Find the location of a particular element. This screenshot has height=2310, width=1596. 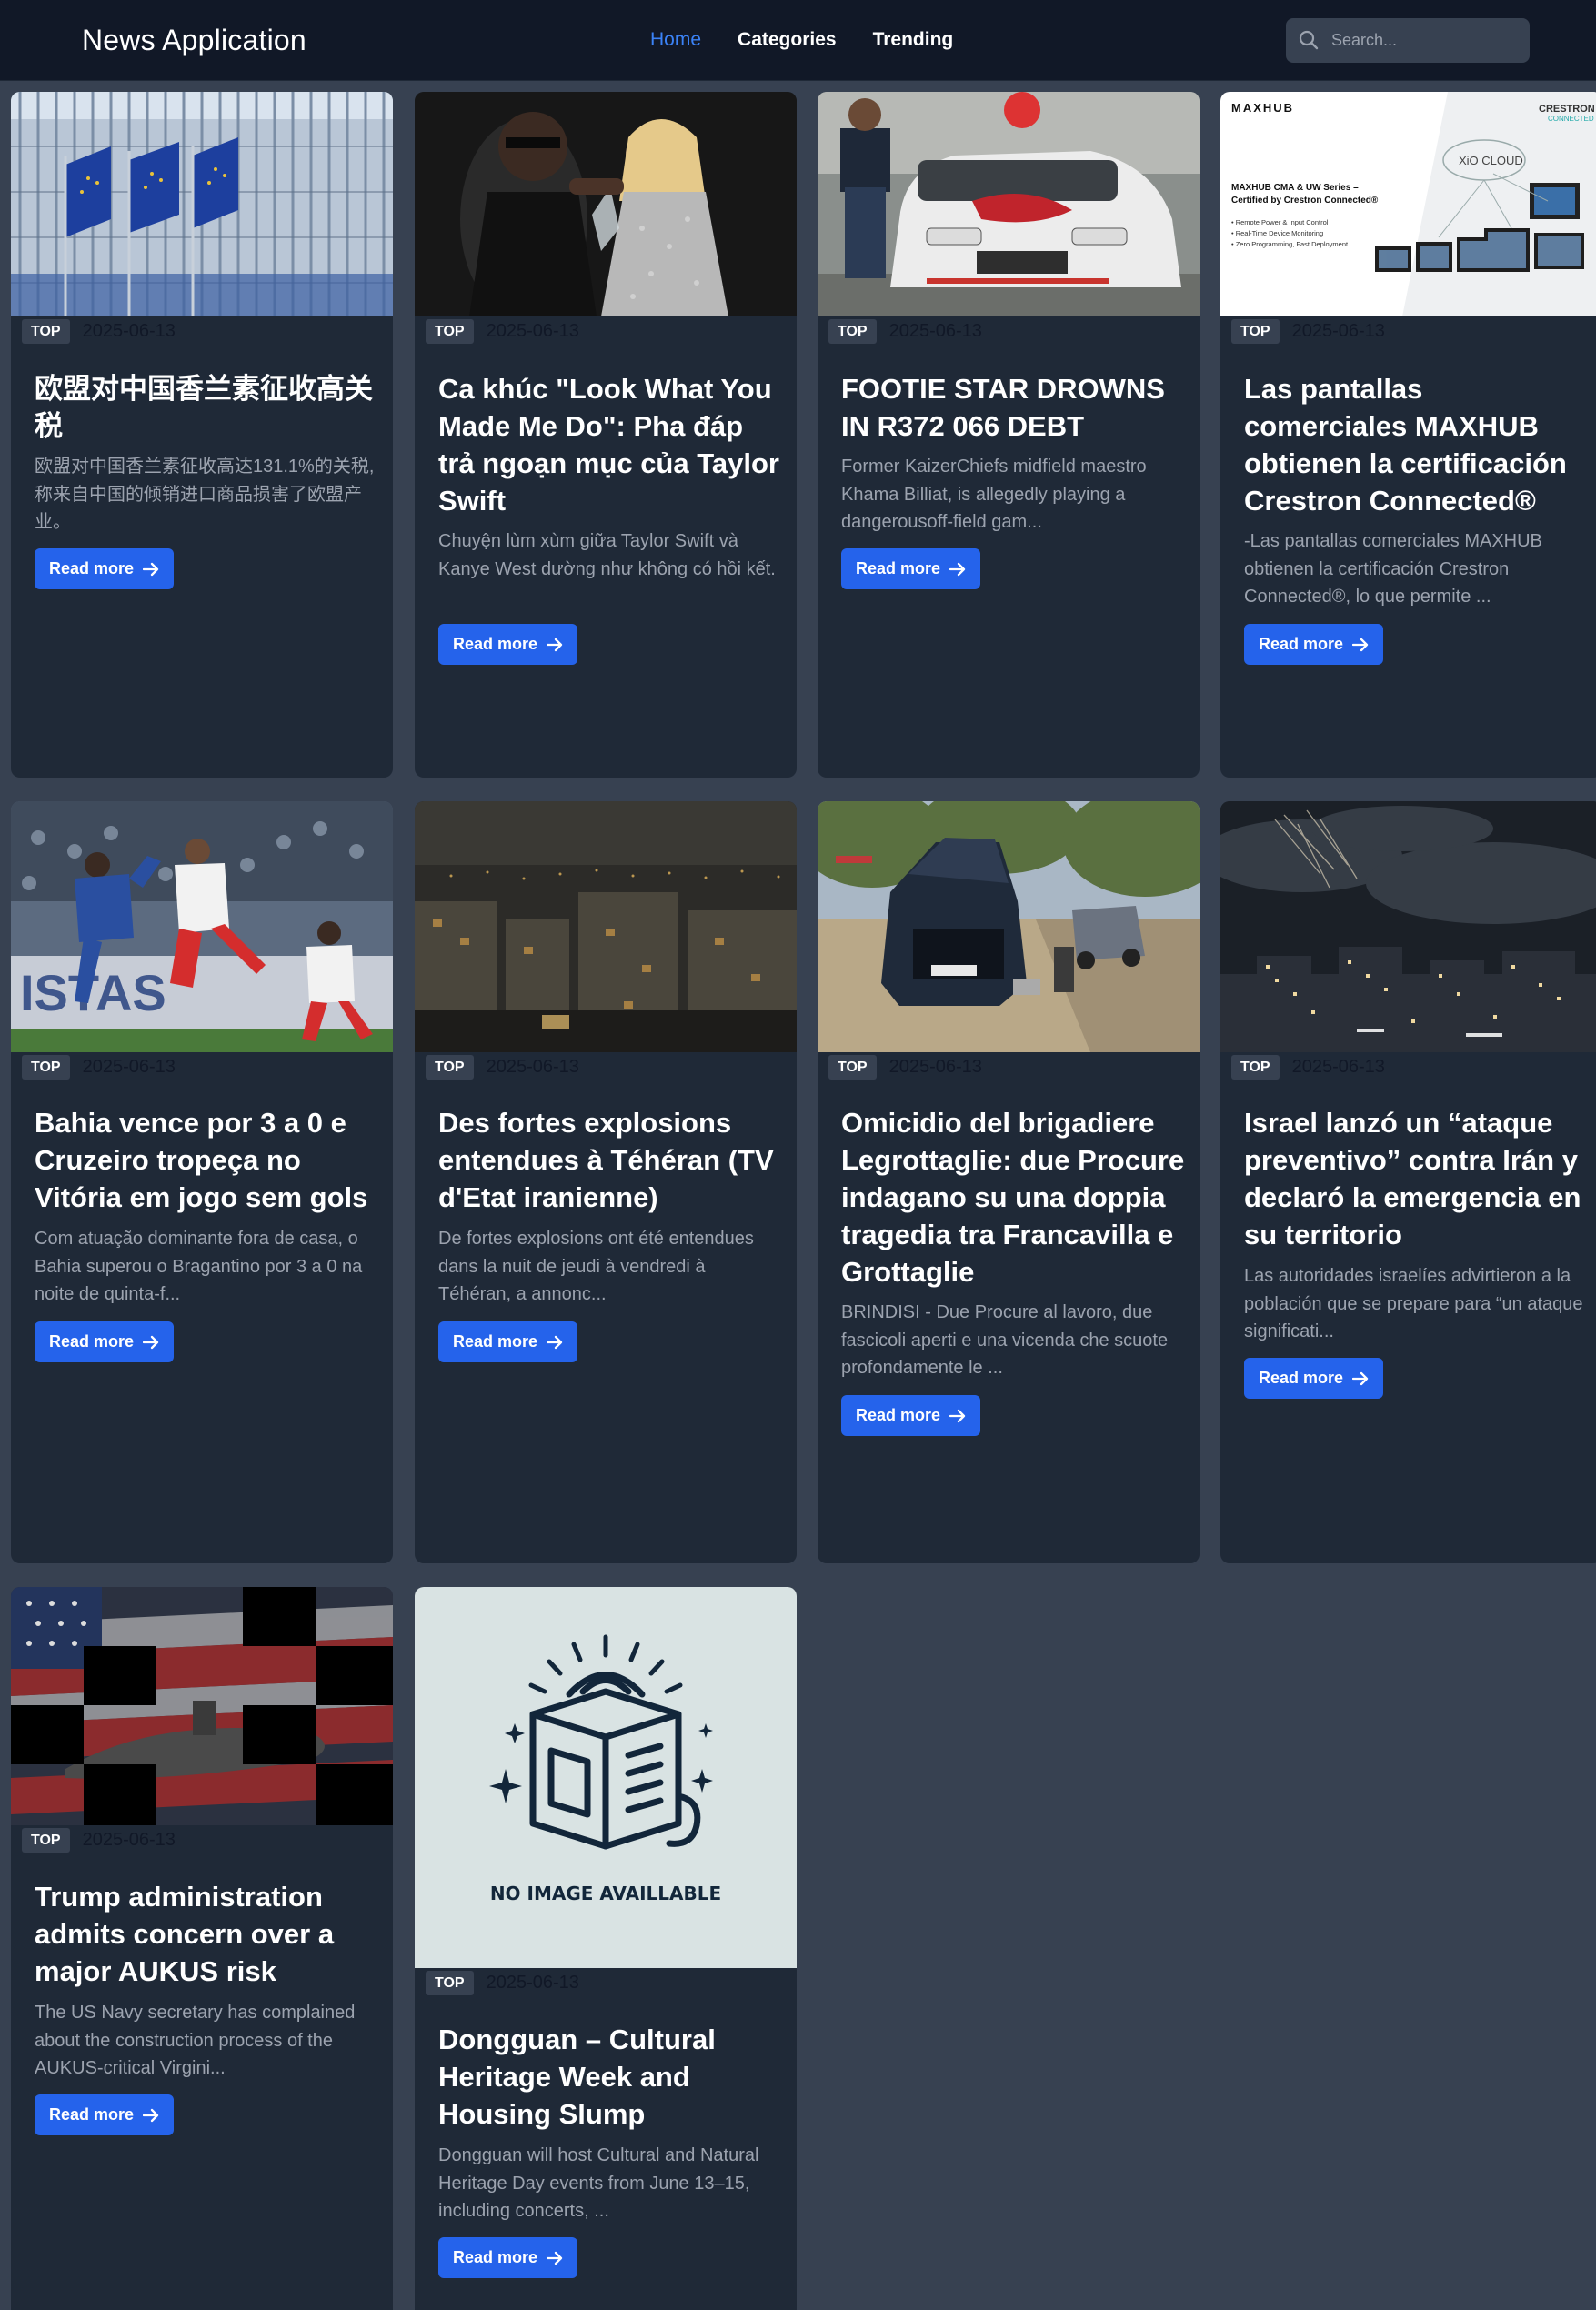

search-box is located at coordinates (1408, 41).